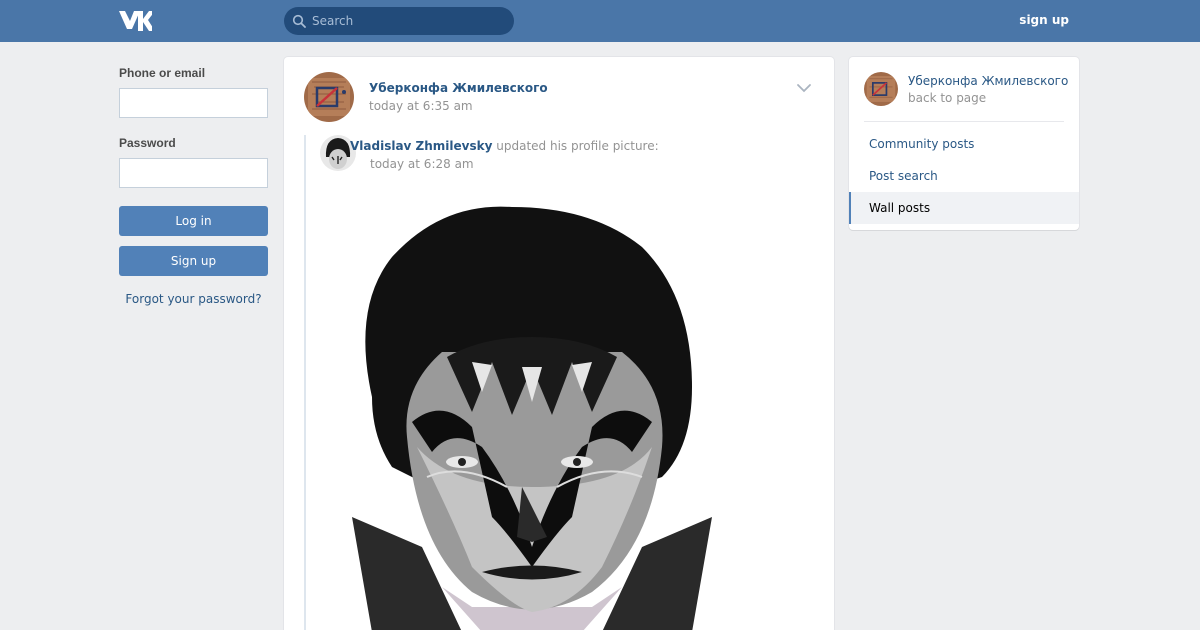 The image size is (1200, 630). What do you see at coordinates (988, 81) in the screenshot?
I see `sidebar-community-name: Уберконфа Жмилевского` at bounding box center [988, 81].